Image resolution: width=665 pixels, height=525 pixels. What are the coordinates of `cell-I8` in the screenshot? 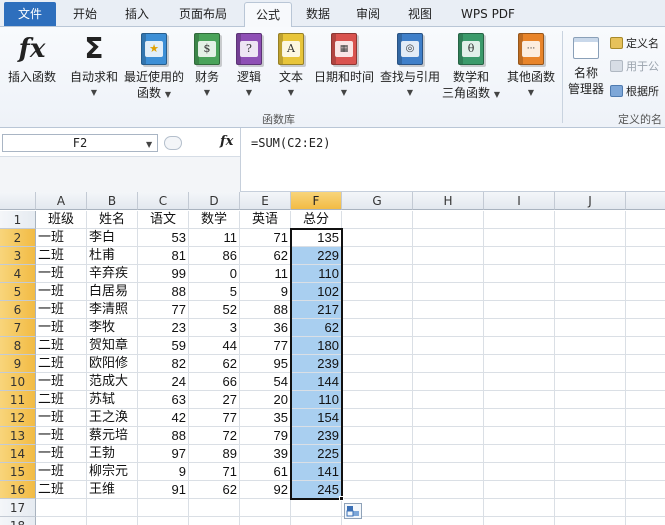 It's located at (519, 346).